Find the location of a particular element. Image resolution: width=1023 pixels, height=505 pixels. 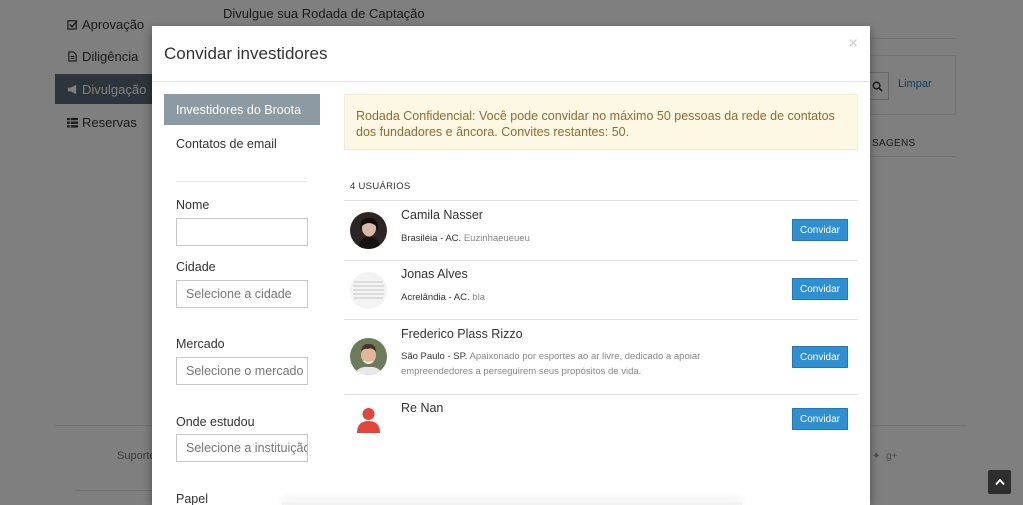

user-bio: bla is located at coordinates (478, 297).